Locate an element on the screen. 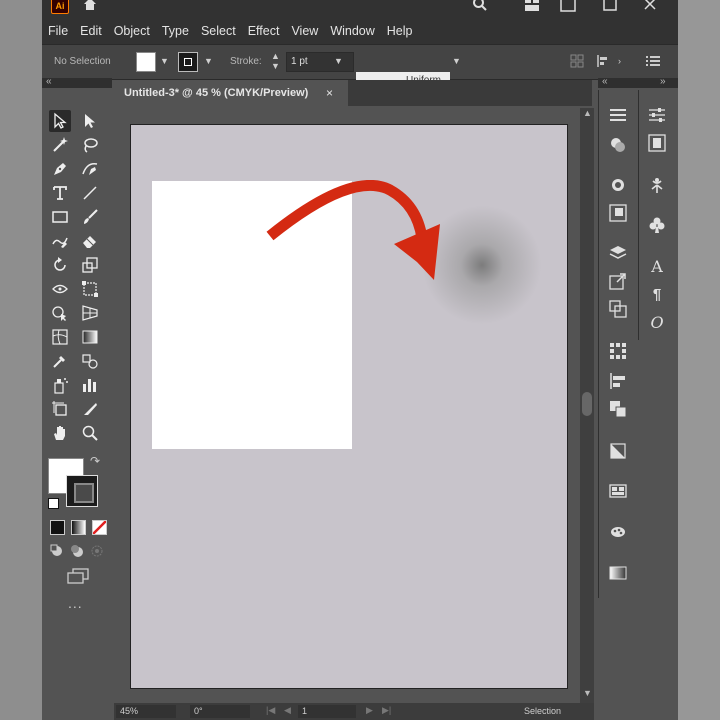  stroke-weight-chevron-icon: ▼ is located at coordinates (338, 61).